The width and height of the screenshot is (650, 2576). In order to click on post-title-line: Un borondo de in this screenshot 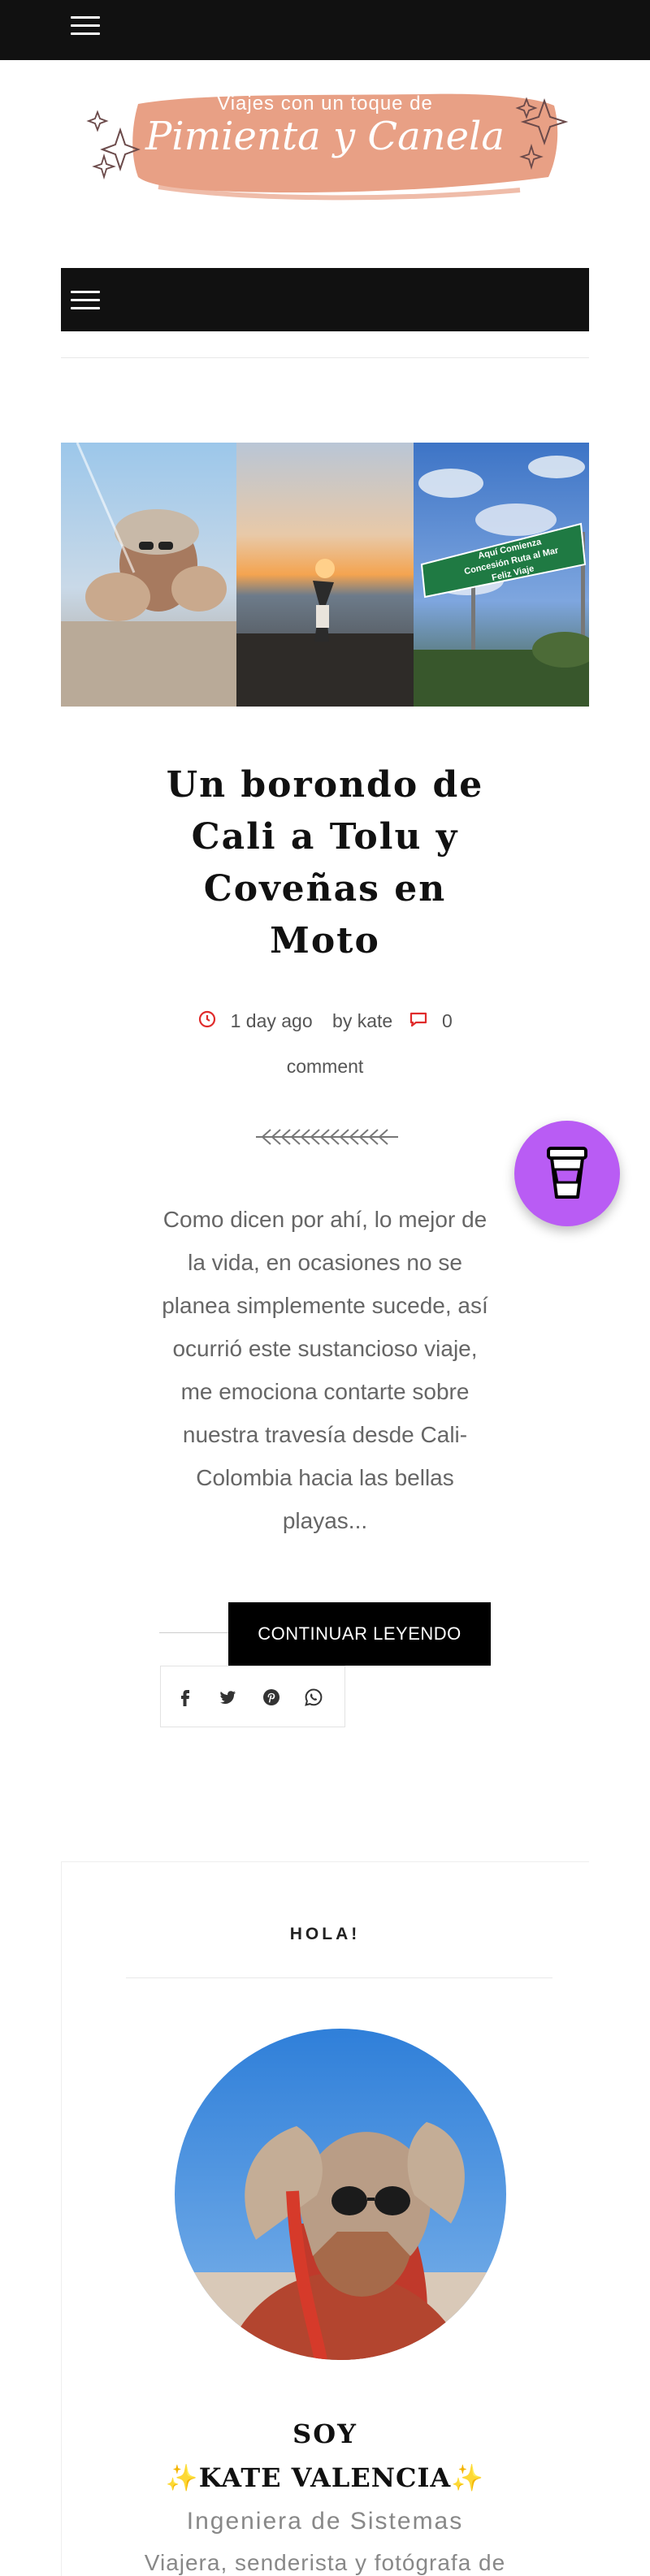, I will do `click(325, 785)`.